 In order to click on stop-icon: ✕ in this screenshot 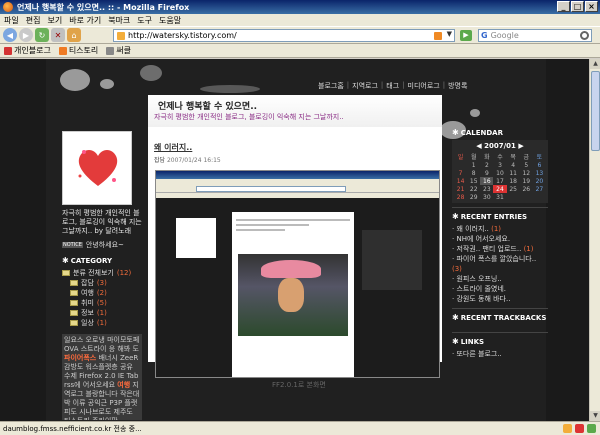, I will do `click(58, 35)`.